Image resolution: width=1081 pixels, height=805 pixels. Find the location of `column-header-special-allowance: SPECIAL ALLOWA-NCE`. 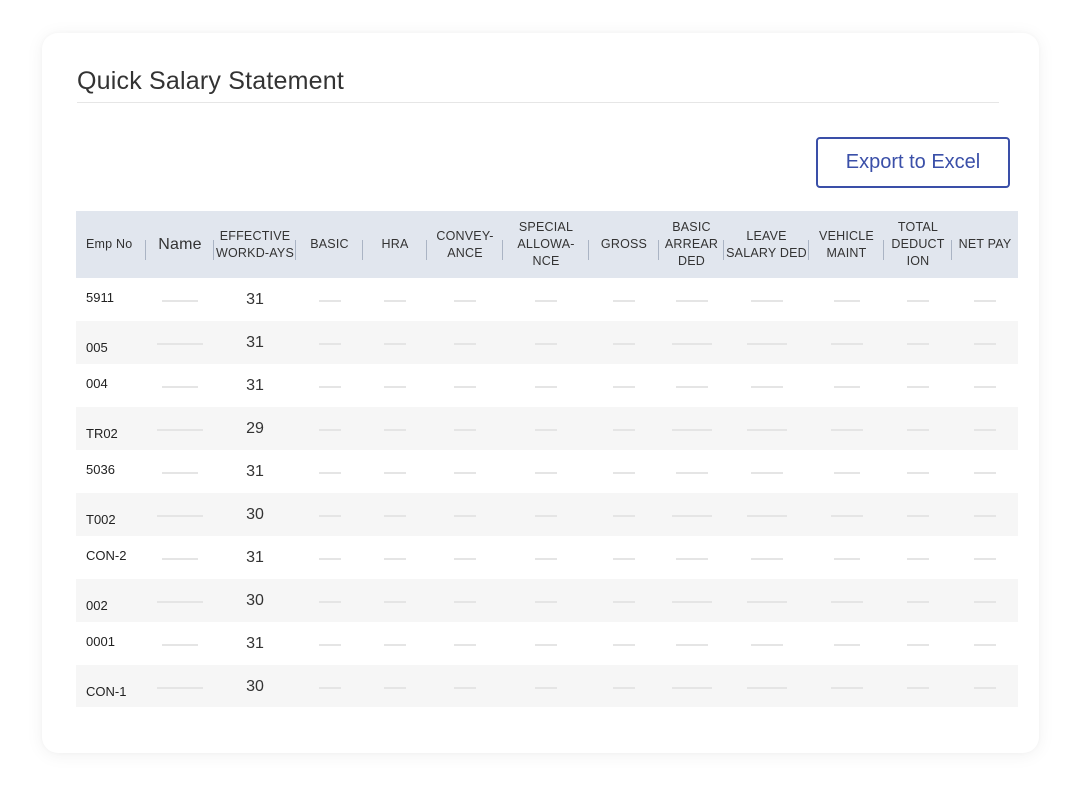

column-header-special-allowance: SPECIAL ALLOWA-NCE is located at coordinates (546, 244).